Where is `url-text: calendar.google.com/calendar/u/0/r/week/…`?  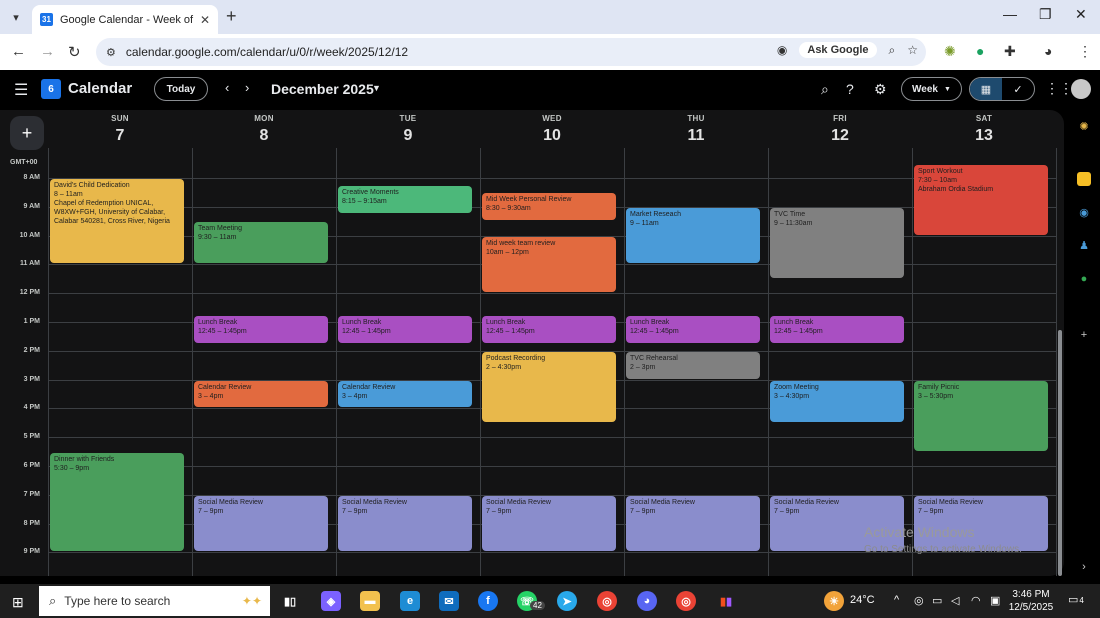 url-text: calendar.google.com/calendar/u/0/r/week/… is located at coordinates (267, 52).